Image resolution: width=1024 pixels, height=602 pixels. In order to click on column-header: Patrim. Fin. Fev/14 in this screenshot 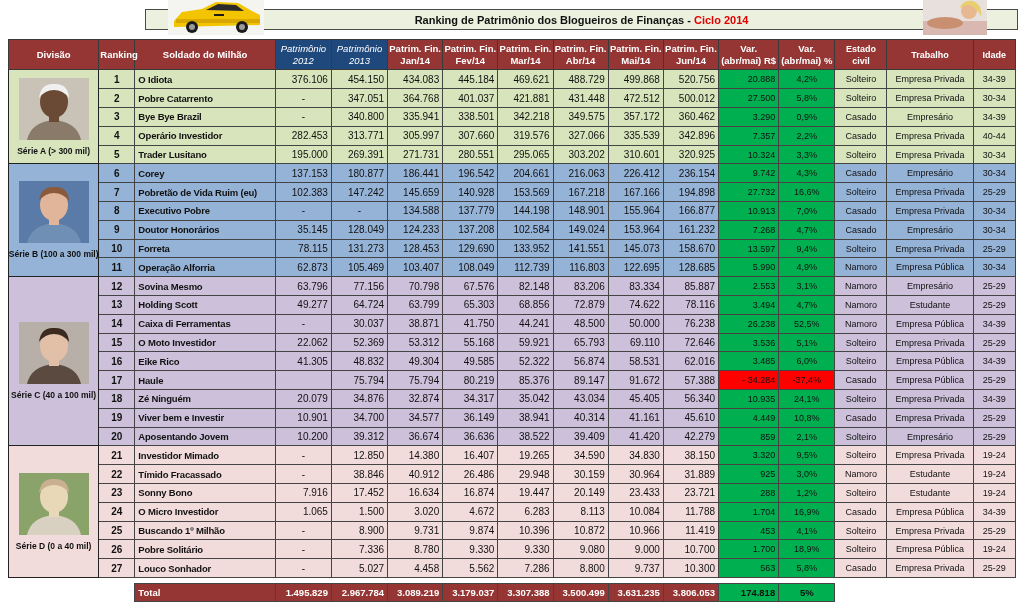, I will do `click(470, 55)`.